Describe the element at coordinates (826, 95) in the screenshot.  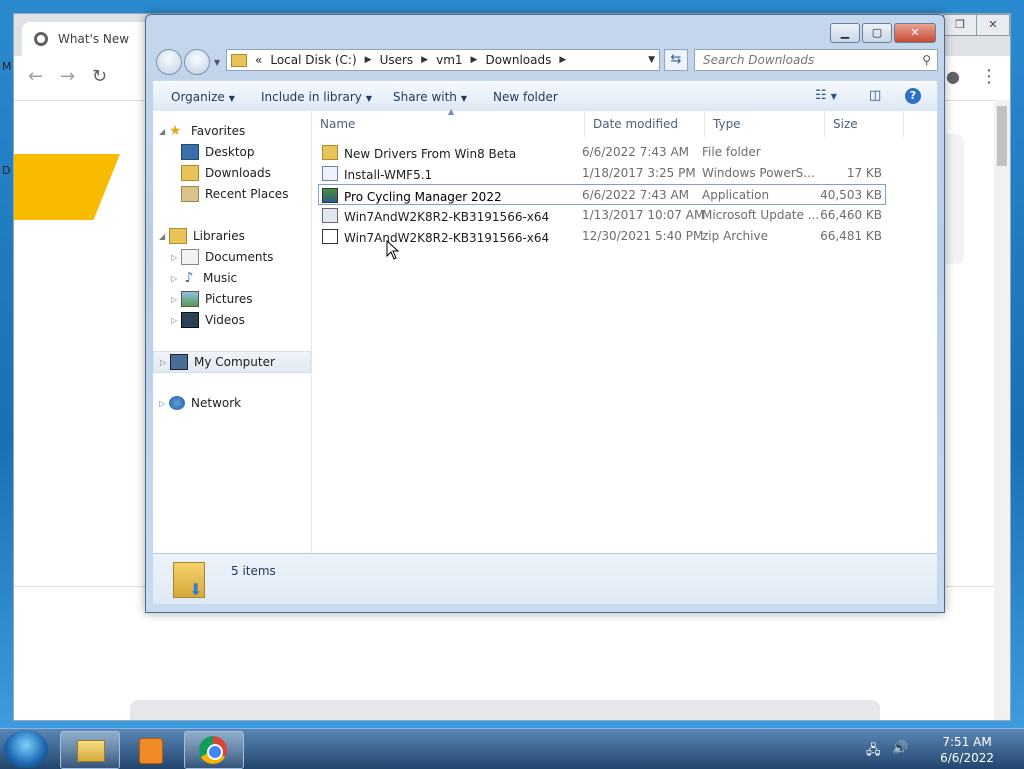
I see `view-options-icon: ☷ ▼` at that location.